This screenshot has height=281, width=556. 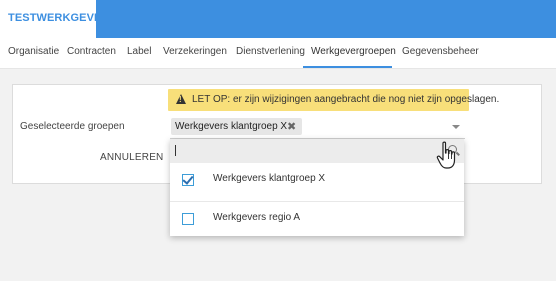 What do you see at coordinates (347, 67) in the screenshot?
I see `active-tab-indicator` at bounding box center [347, 67].